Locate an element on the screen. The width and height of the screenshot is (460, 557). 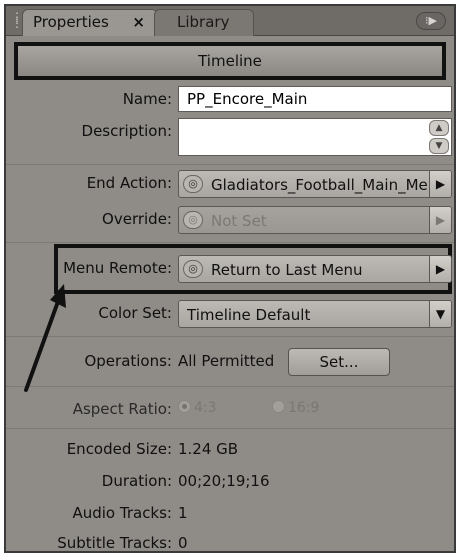
radio-selected-icon is located at coordinates (184, 406).